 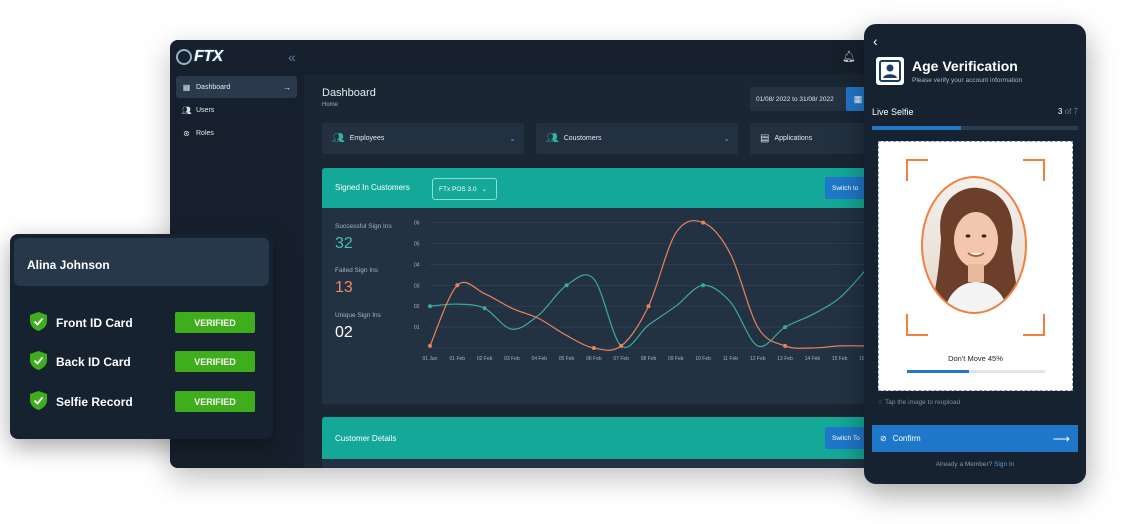 What do you see at coordinates (330, 105) in the screenshot?
I see `breadcrumb: Home` at bounding box center [330, 105].